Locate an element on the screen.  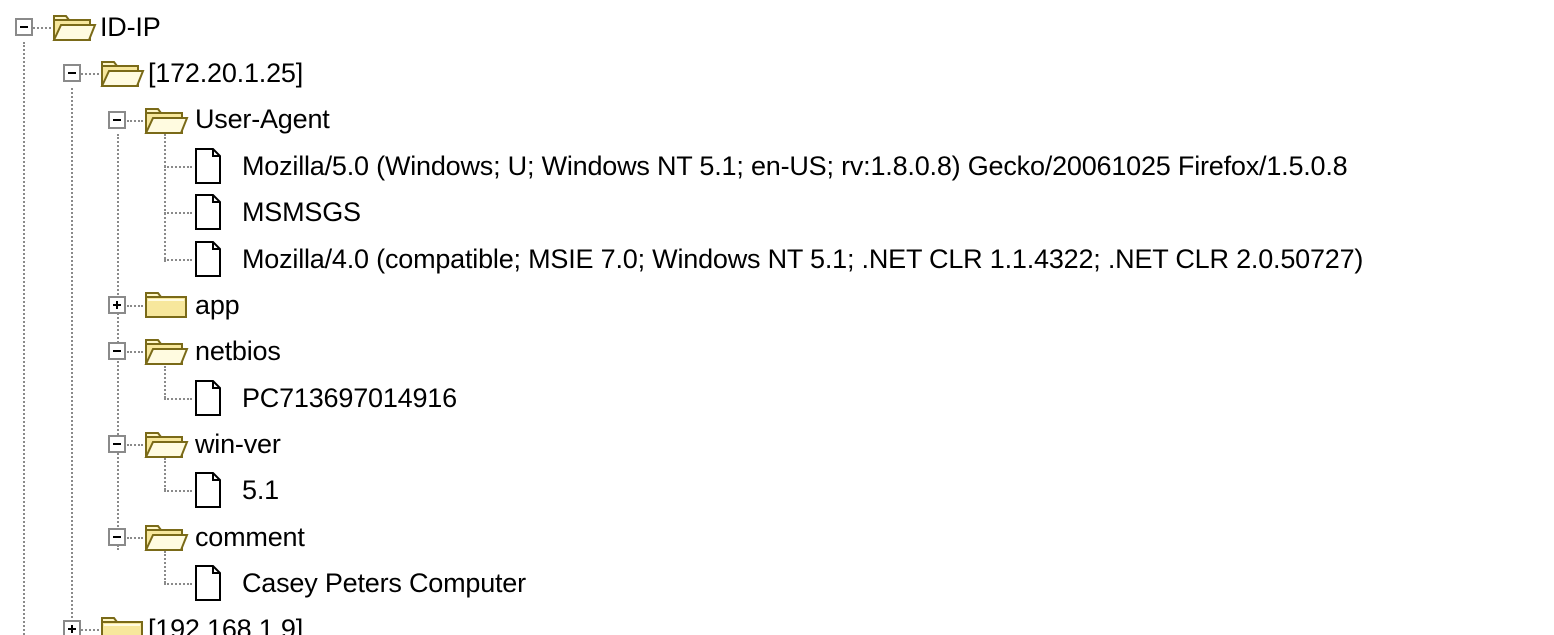
tree-leaf-label: PC713697014916 is located at coordinates (349, 398).